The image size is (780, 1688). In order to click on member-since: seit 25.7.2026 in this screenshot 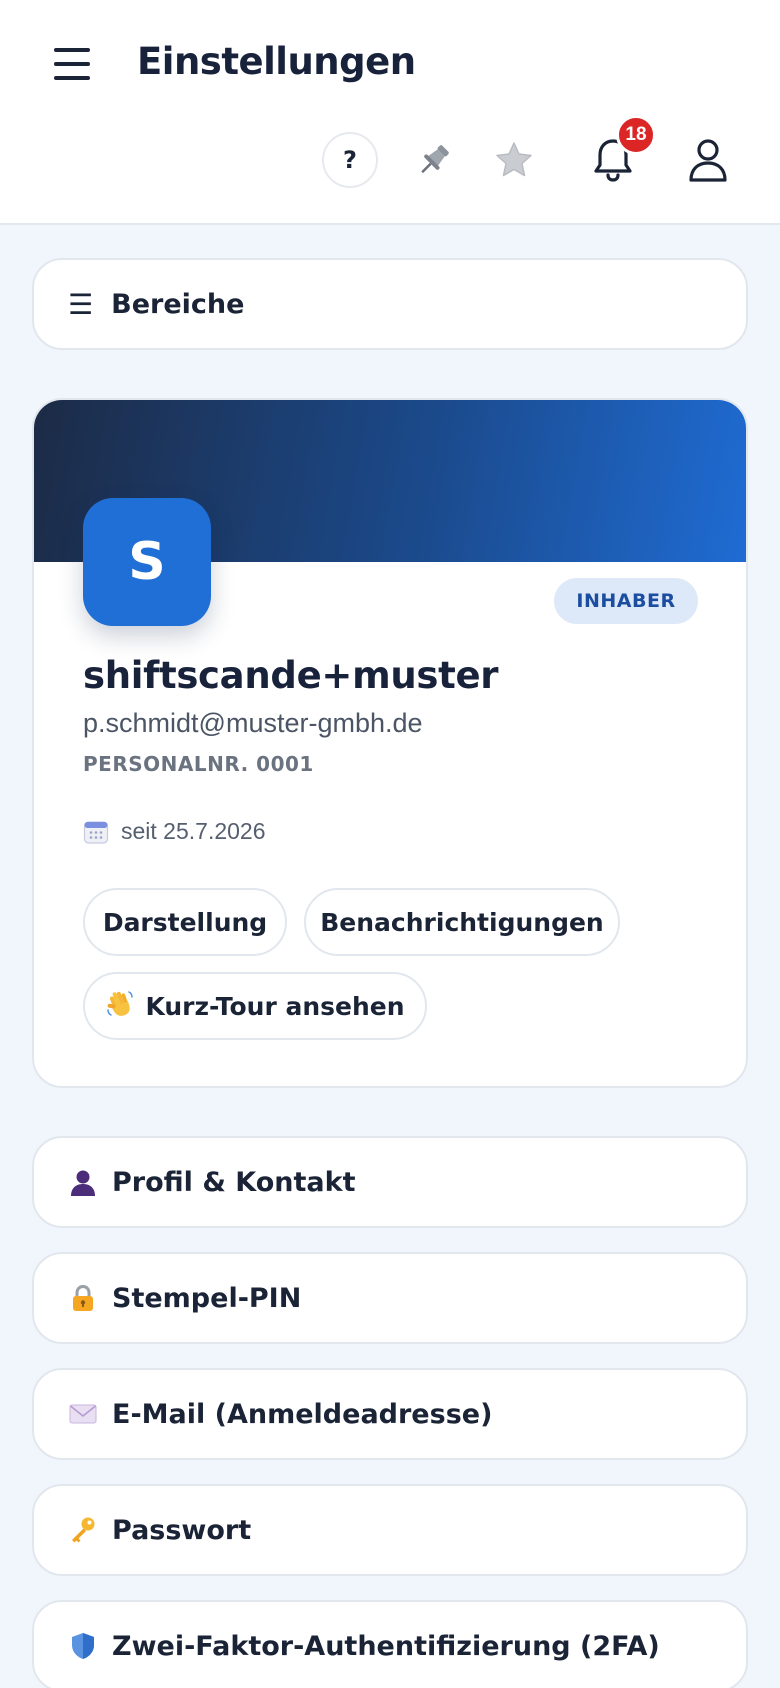, I will do `click(174, 831)`.